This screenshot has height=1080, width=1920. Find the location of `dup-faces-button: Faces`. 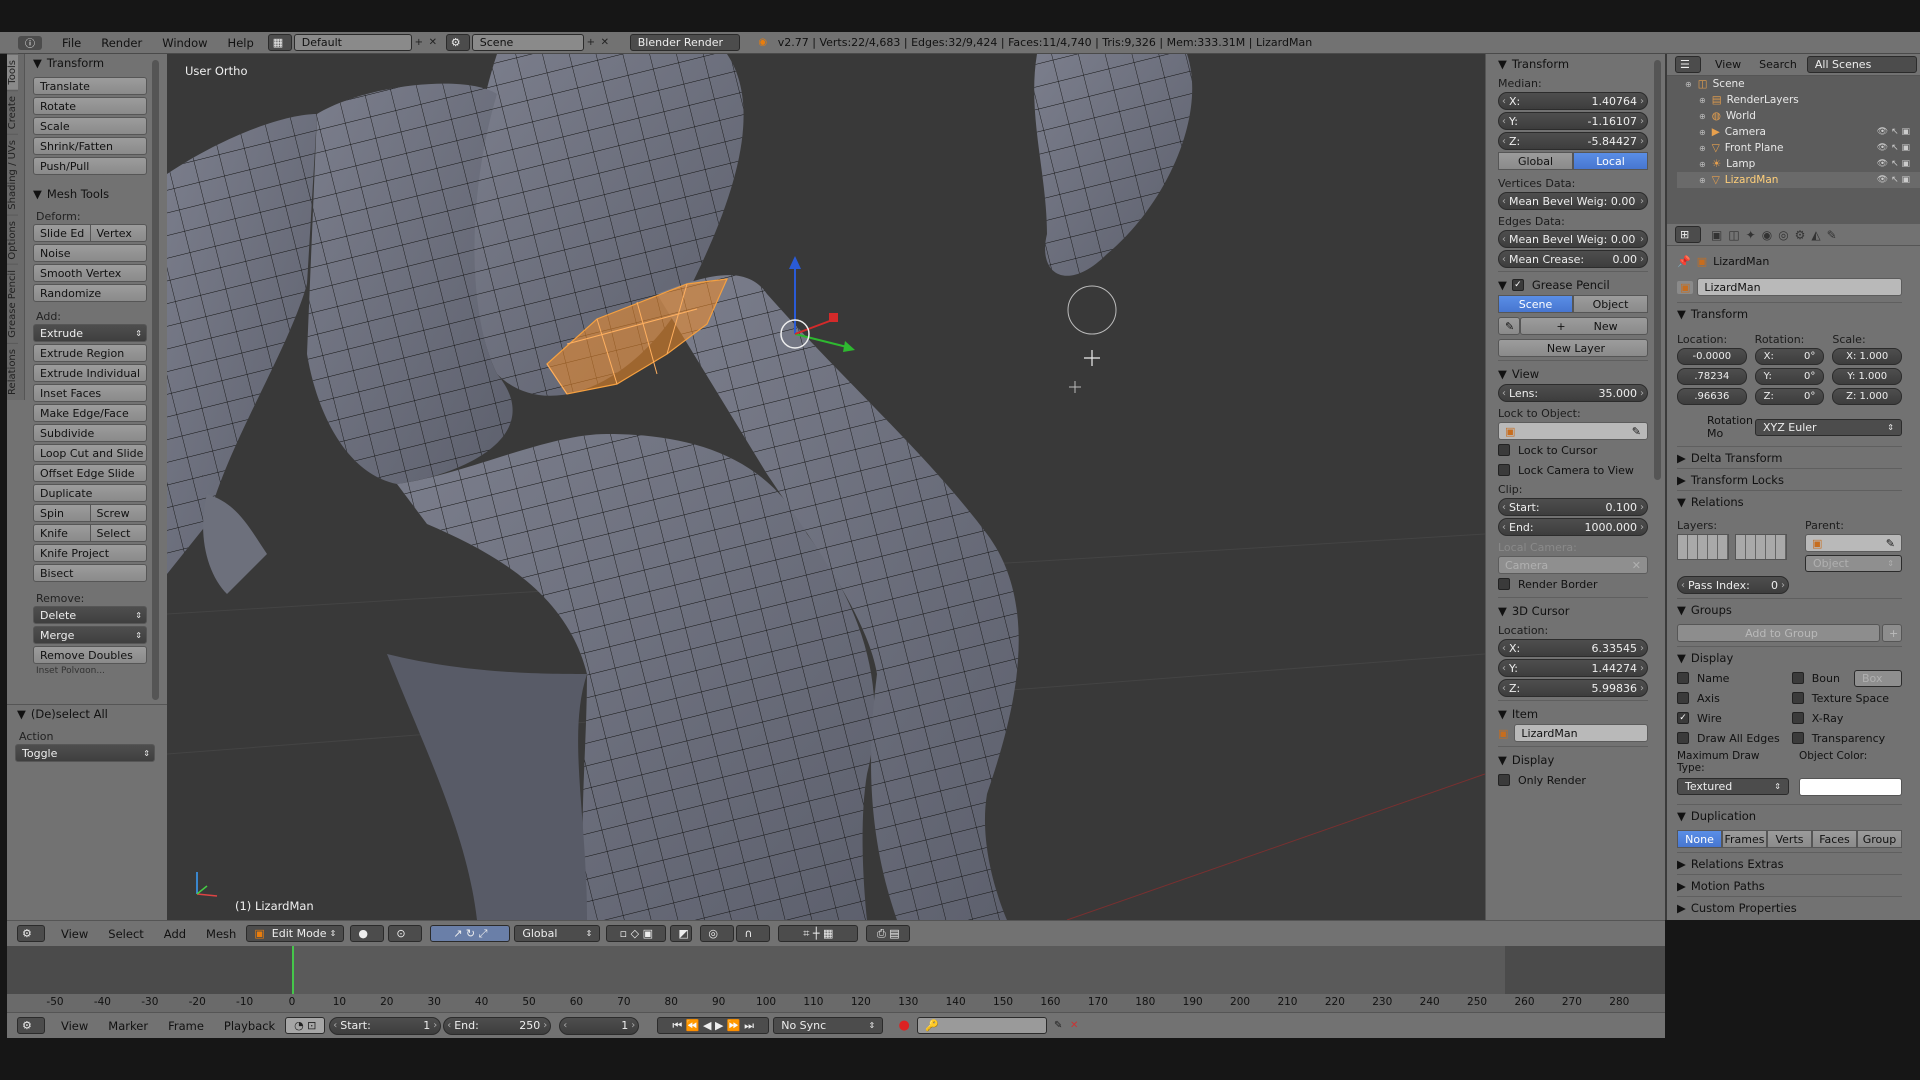

dup-faces-button: Faces is located at coordinates (1834, 839).